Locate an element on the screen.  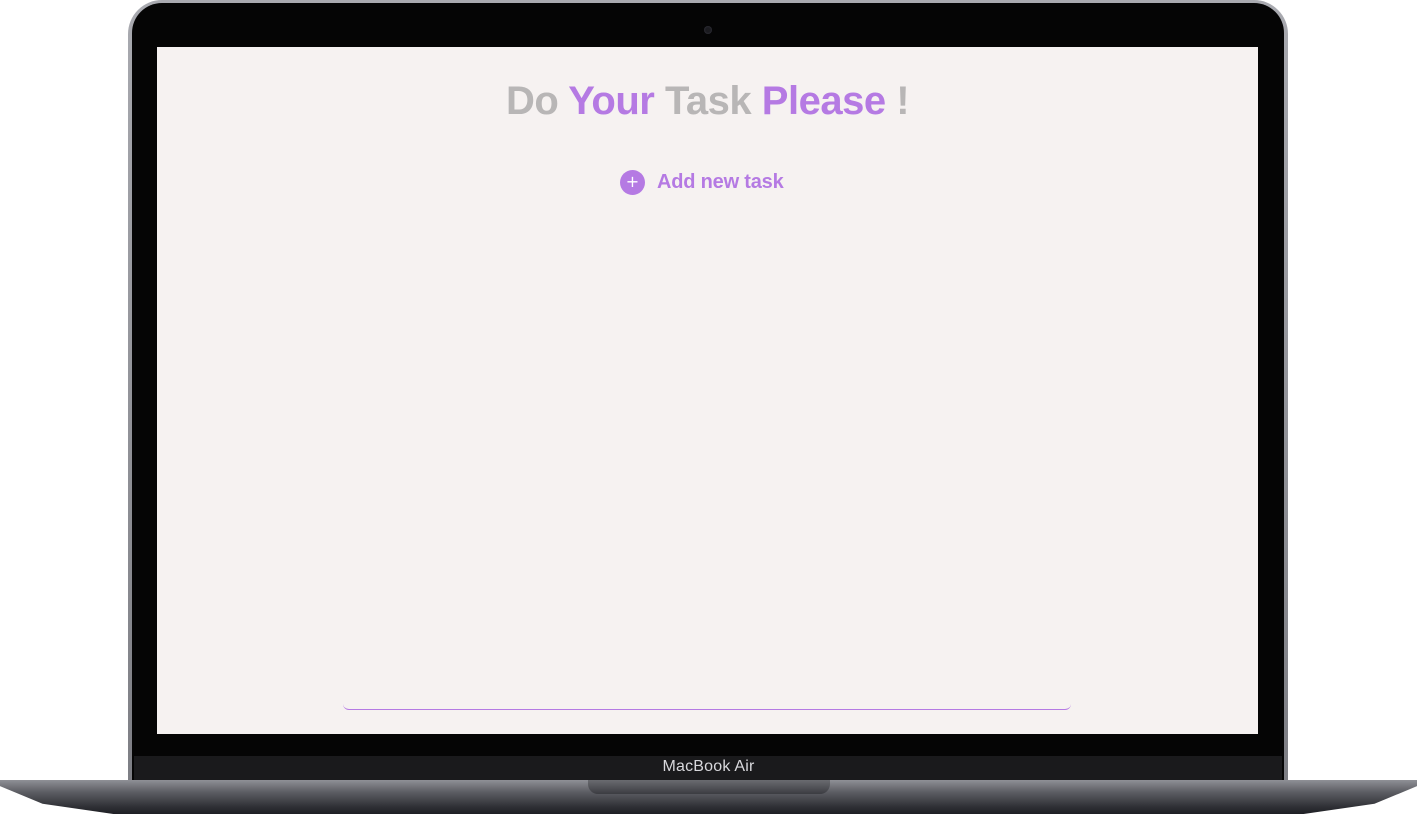
title-word: Do is located at coordinates (532, 101).